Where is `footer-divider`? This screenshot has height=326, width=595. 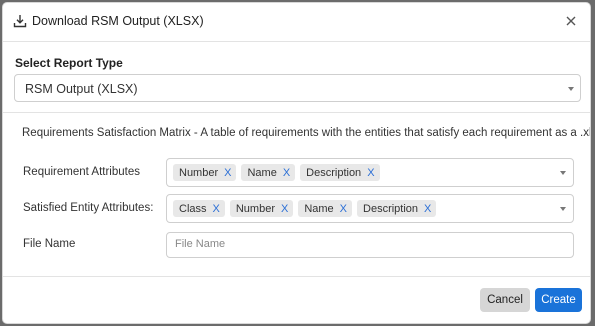 footer-divider is located at coordinates (296, 276).